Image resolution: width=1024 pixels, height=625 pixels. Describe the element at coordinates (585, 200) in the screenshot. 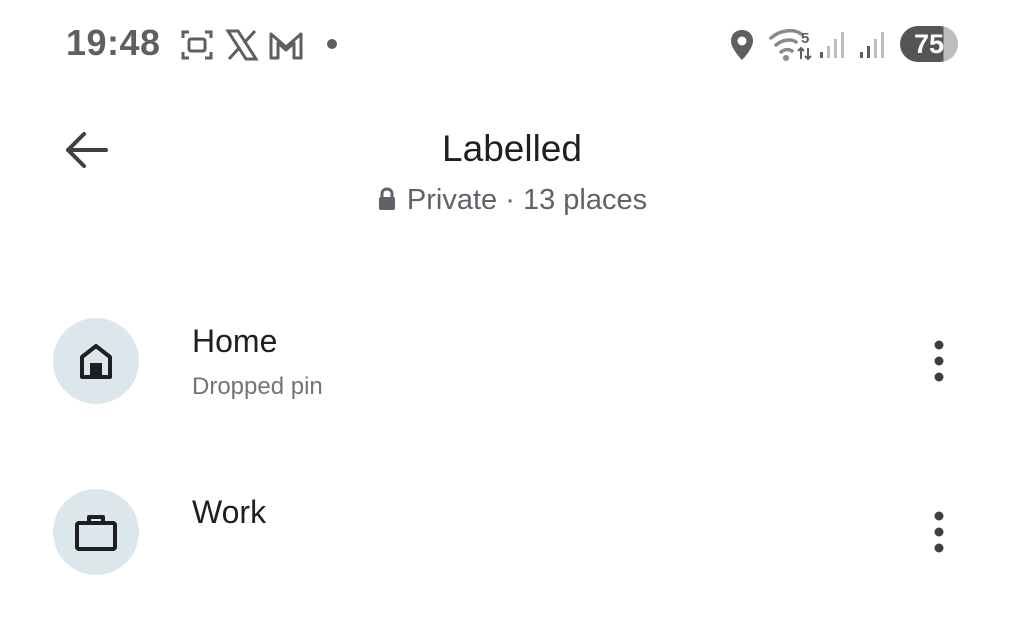

I see `place-count: 13 places` at that location.